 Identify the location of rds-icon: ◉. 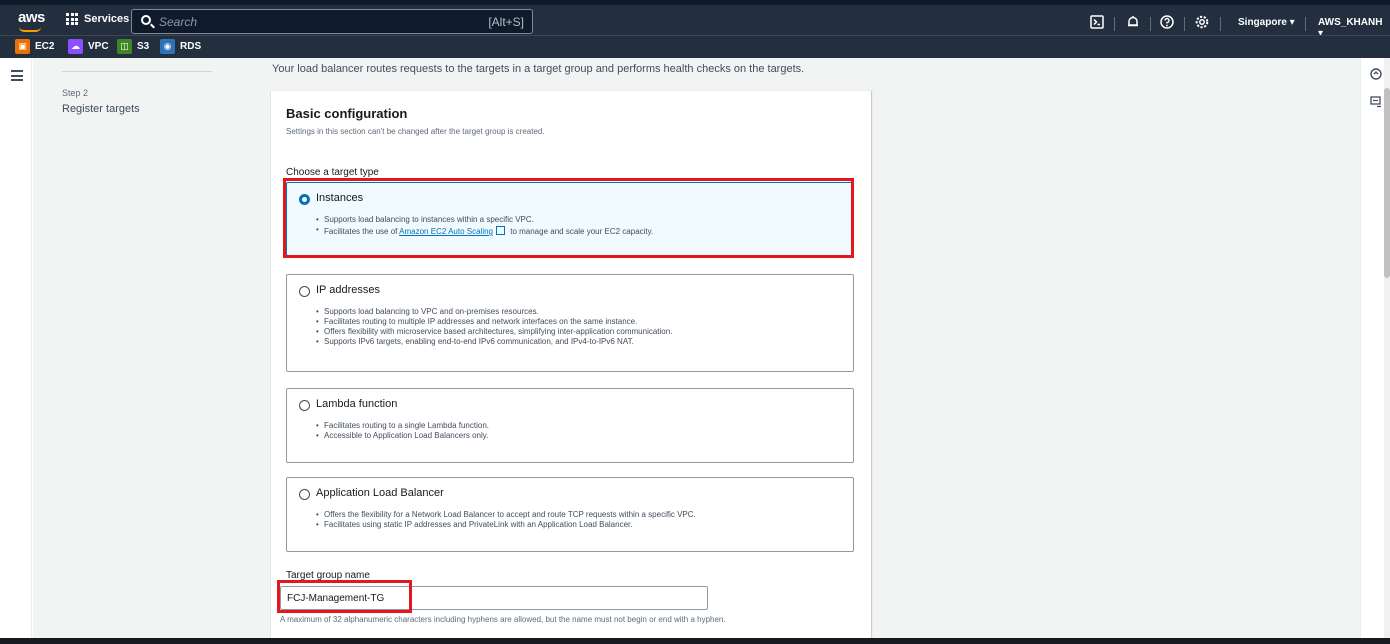
(167, 46).